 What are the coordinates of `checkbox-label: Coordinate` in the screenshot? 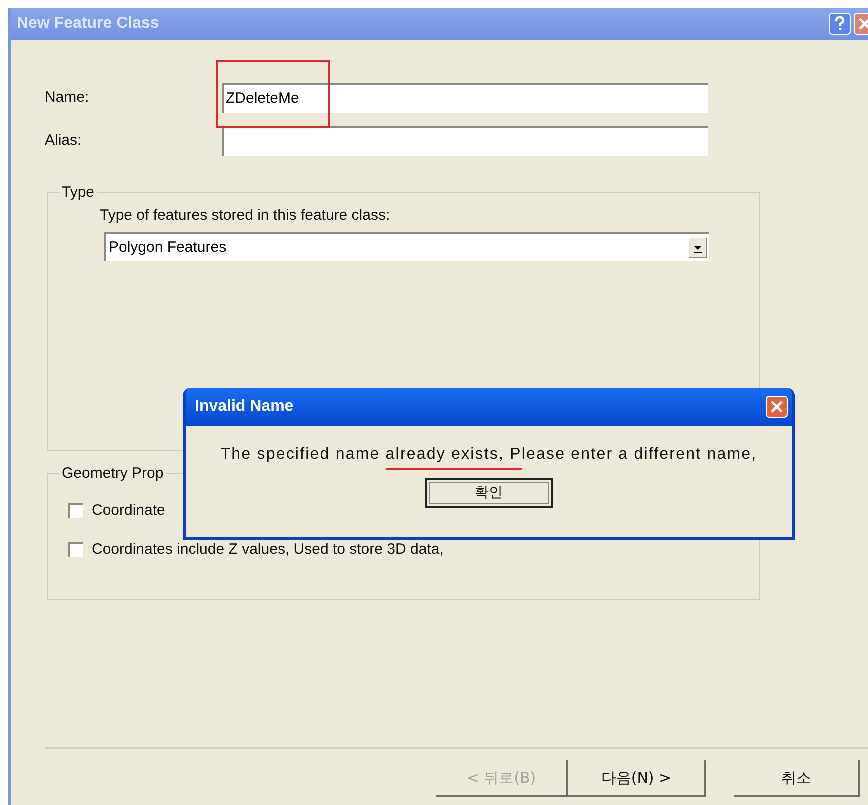 It's located at (129, 510).